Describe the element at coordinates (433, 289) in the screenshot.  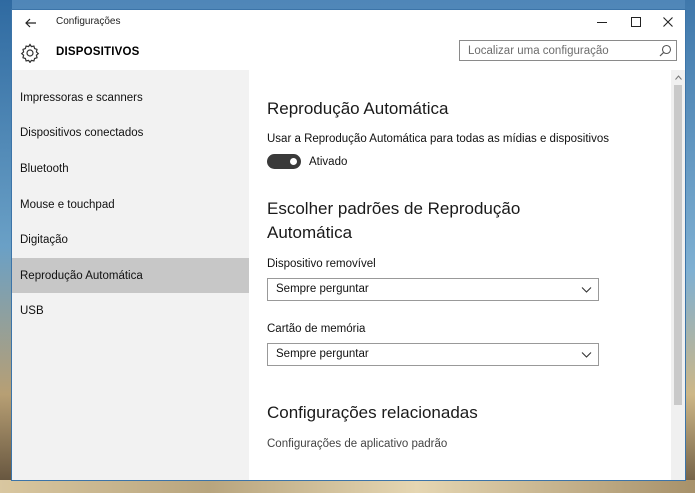
I see `removable-device-select: Sempre perguntar` at that location.